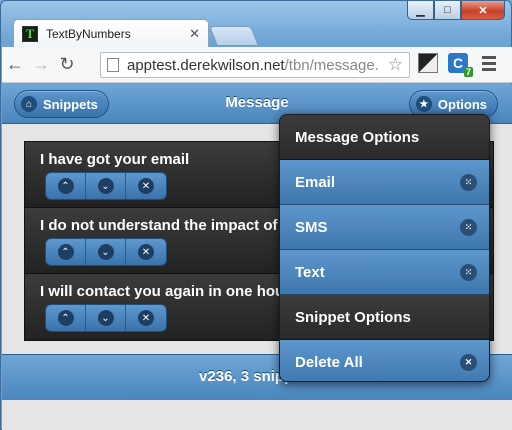 The image size is (512, 430). I want to click on back-icon: ←, so click(15, 65).